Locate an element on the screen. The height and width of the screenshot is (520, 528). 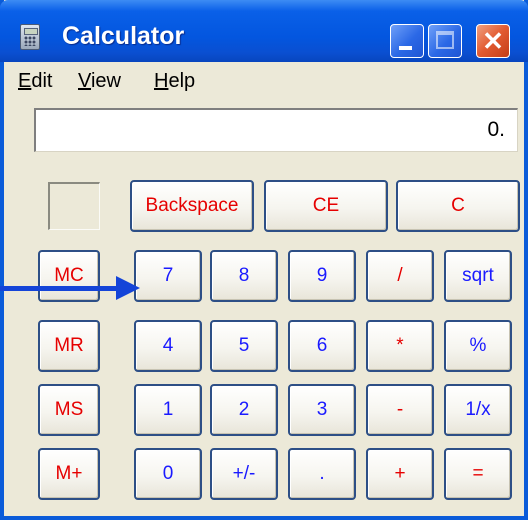
clear-button: C is located at coordinates (458, 206).